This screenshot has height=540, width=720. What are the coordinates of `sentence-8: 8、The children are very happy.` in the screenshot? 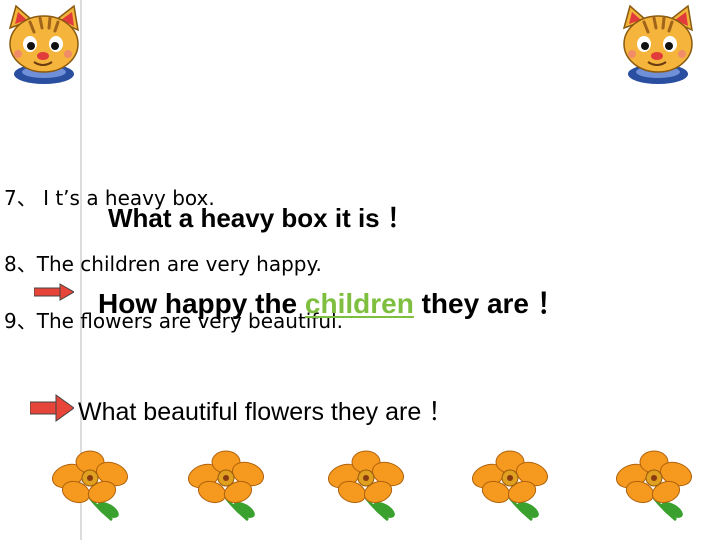 It's located at (163, 264).